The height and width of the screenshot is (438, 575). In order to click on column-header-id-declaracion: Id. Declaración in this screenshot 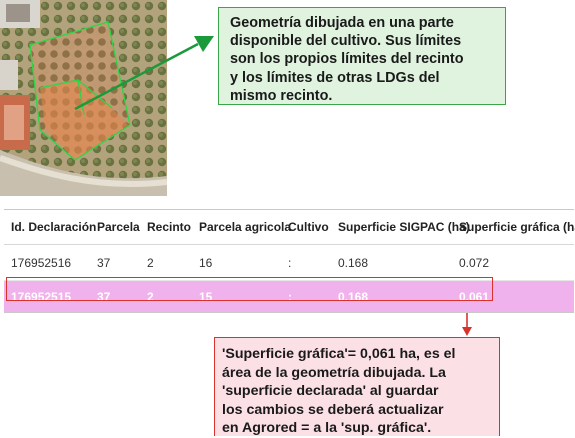, I will do `click(53, 227)`.